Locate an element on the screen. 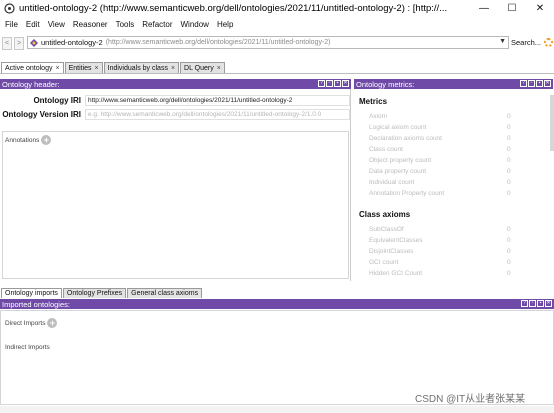 Image resolution: width=554 pixels, height=413 pixels. menu-refactor: Refactor is located at coordinates (157, 24).